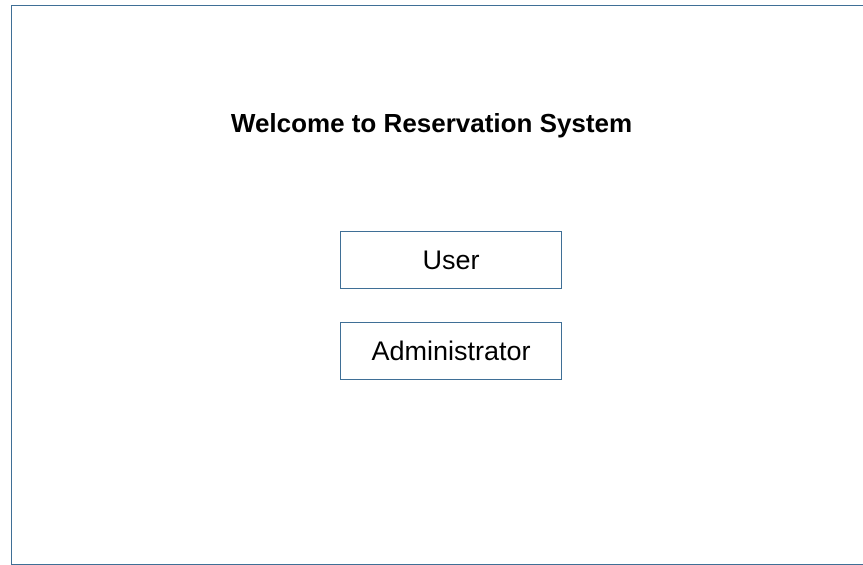  I want to click on page-title: Welcome to Reservation System, so click(431, 123).